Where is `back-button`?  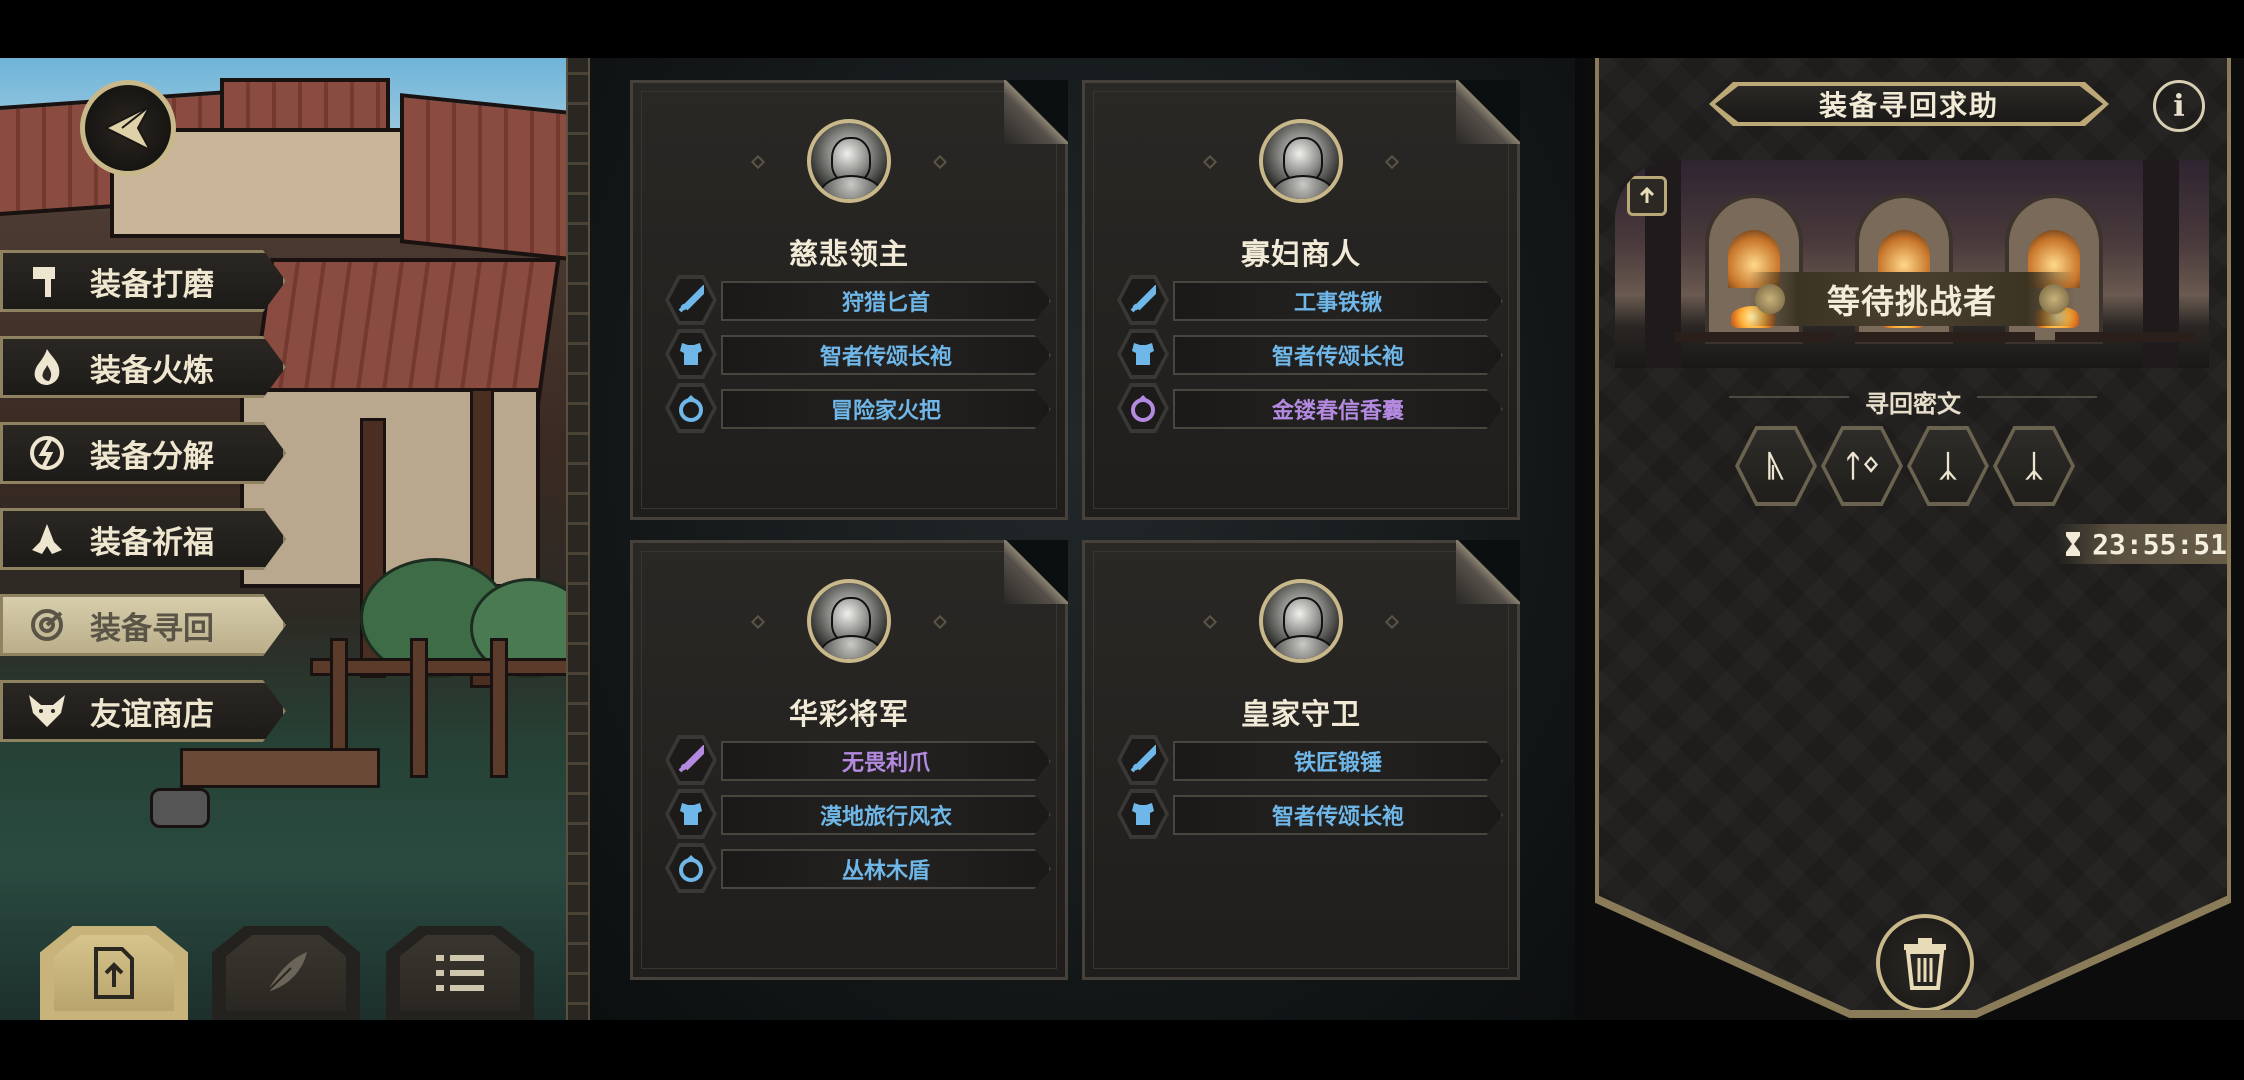 back-button is located at coordinates (128, 128).